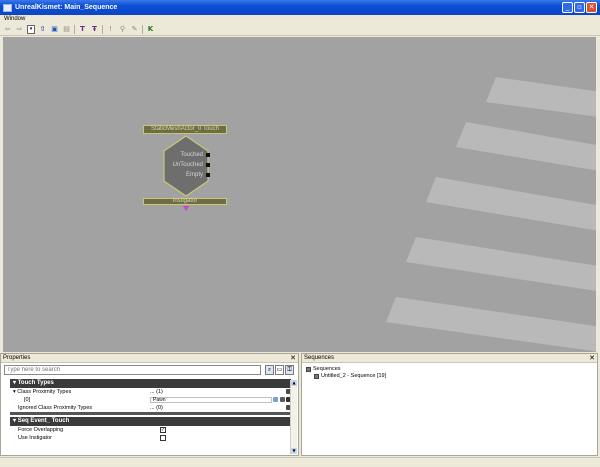 The image size is (600, 467). I want to click on property-row-class-proximity-0: [0] Pawn, so click(153, 400).